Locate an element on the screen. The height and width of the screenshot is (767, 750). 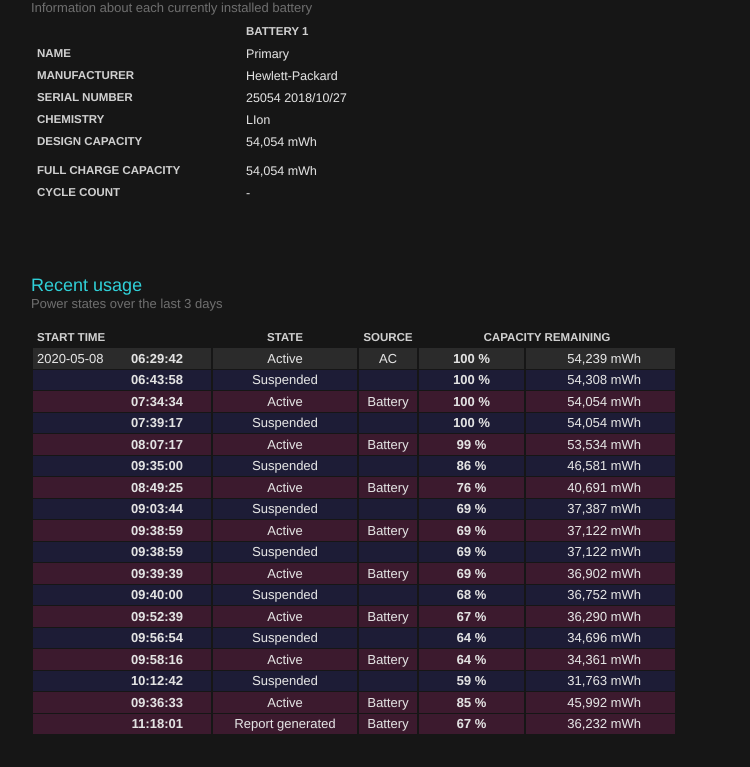
field-label: CHEMISTRY is located at coordinates (71, 120).